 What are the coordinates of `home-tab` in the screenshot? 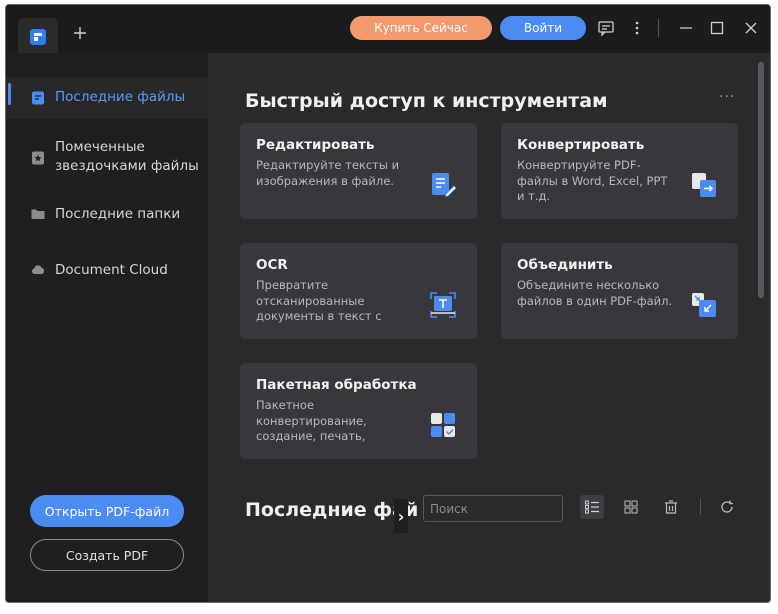 It's located at (38, 35).